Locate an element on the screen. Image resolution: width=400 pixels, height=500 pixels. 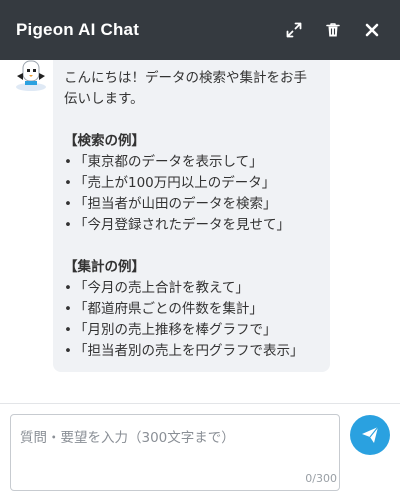
list-item: 「今月の売上合計を教えて」 is located at coordinates (197, 288).